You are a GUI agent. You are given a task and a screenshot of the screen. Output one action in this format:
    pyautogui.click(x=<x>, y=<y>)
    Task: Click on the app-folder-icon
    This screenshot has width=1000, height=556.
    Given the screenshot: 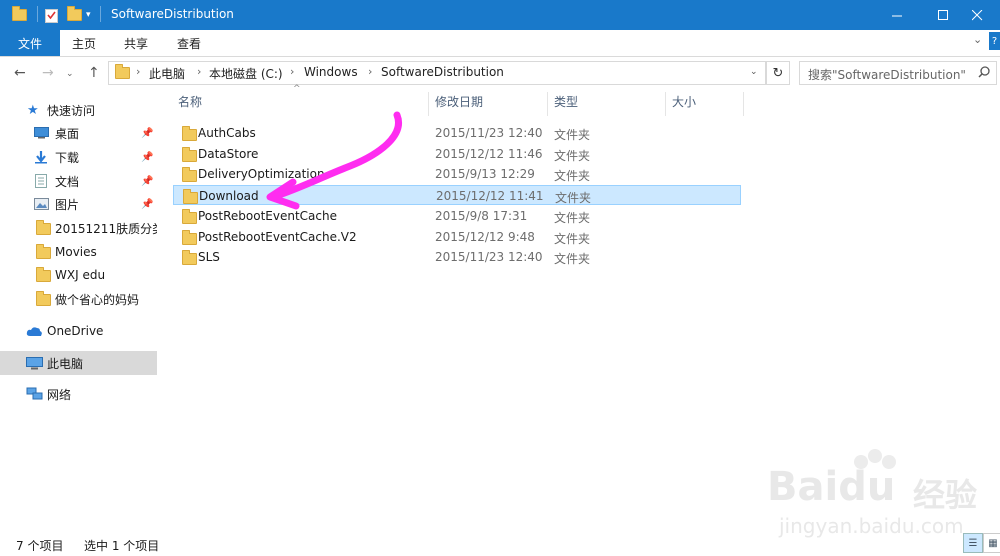 What is the action you would take?
    pyautogui.click(x=19, y=15)
    